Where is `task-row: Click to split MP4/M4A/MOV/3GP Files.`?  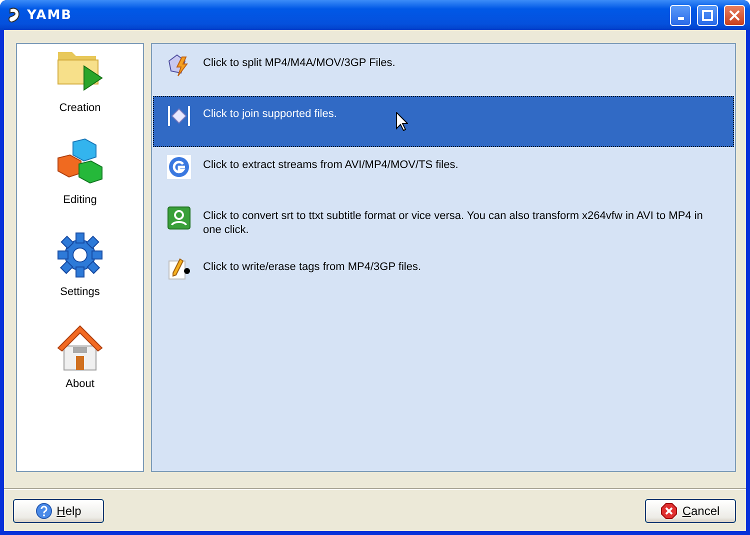
task-row: Click to split MP4/M4A/MOV/3GP Files. is located at coordinates (443, 70).